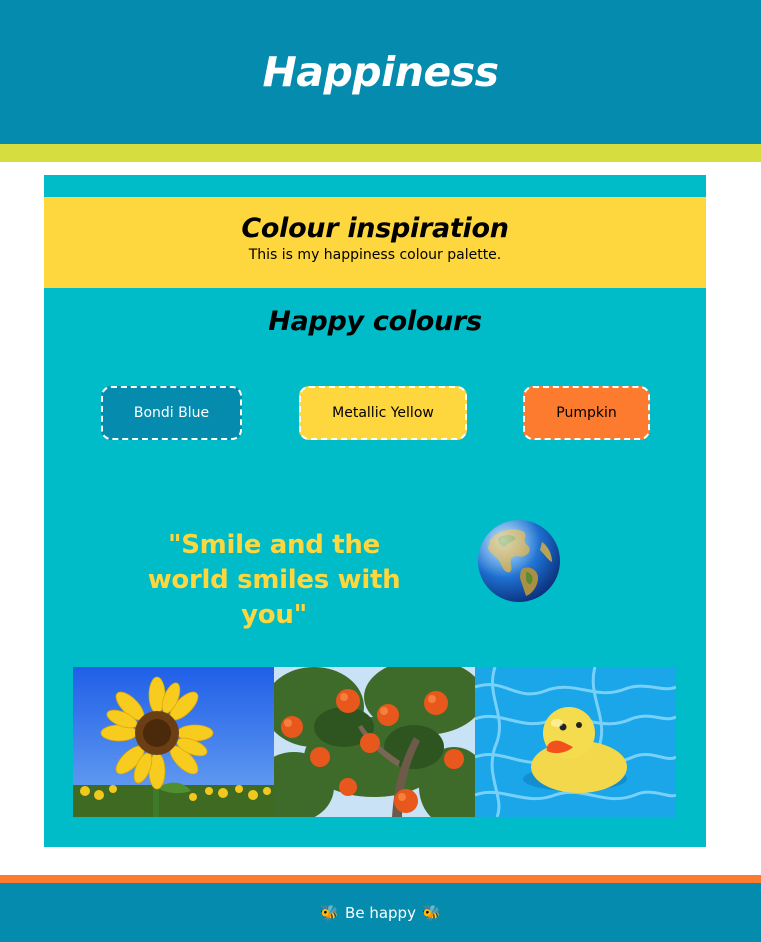 This screenshot has height=942, width=761. What do you see at coordinates (575, 742) in the screenshot?
I see `rubber-duck-photo` at bounding box center [575, 742].